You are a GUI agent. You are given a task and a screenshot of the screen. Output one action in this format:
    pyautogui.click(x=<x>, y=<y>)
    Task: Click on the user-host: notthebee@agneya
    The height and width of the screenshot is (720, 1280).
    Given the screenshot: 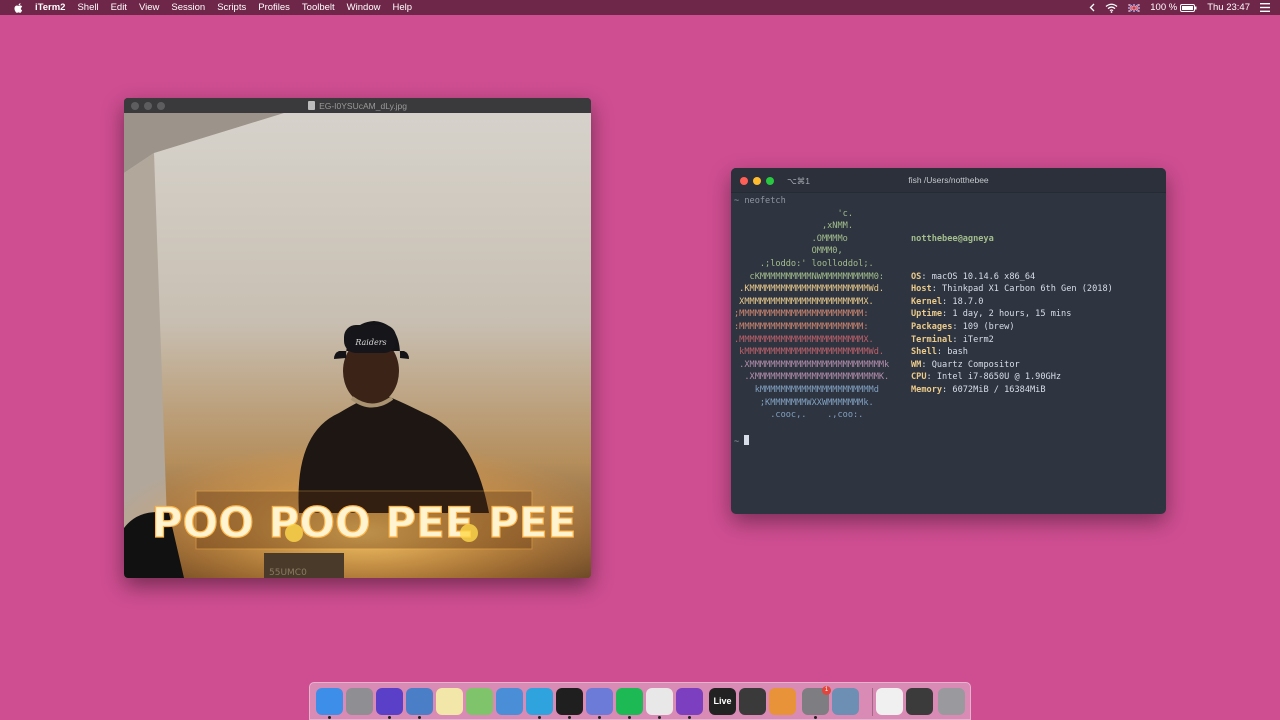 What is the action you would take?
    pyautogui.click(x=952, y=238)
    